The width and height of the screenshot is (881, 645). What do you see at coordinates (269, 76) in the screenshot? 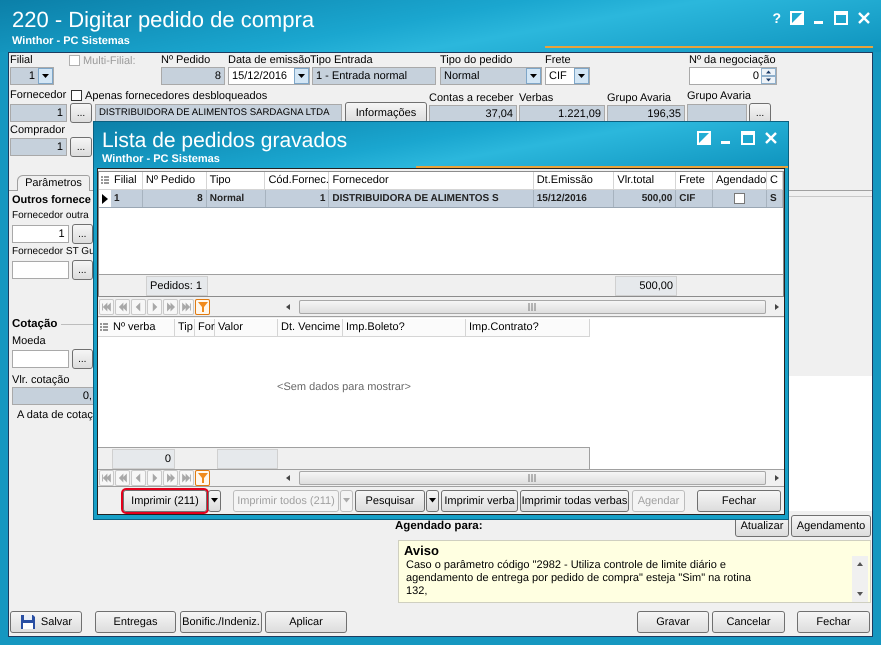
I see `date-dropdown: 15/12/2016` at bounding box center [269, 76].